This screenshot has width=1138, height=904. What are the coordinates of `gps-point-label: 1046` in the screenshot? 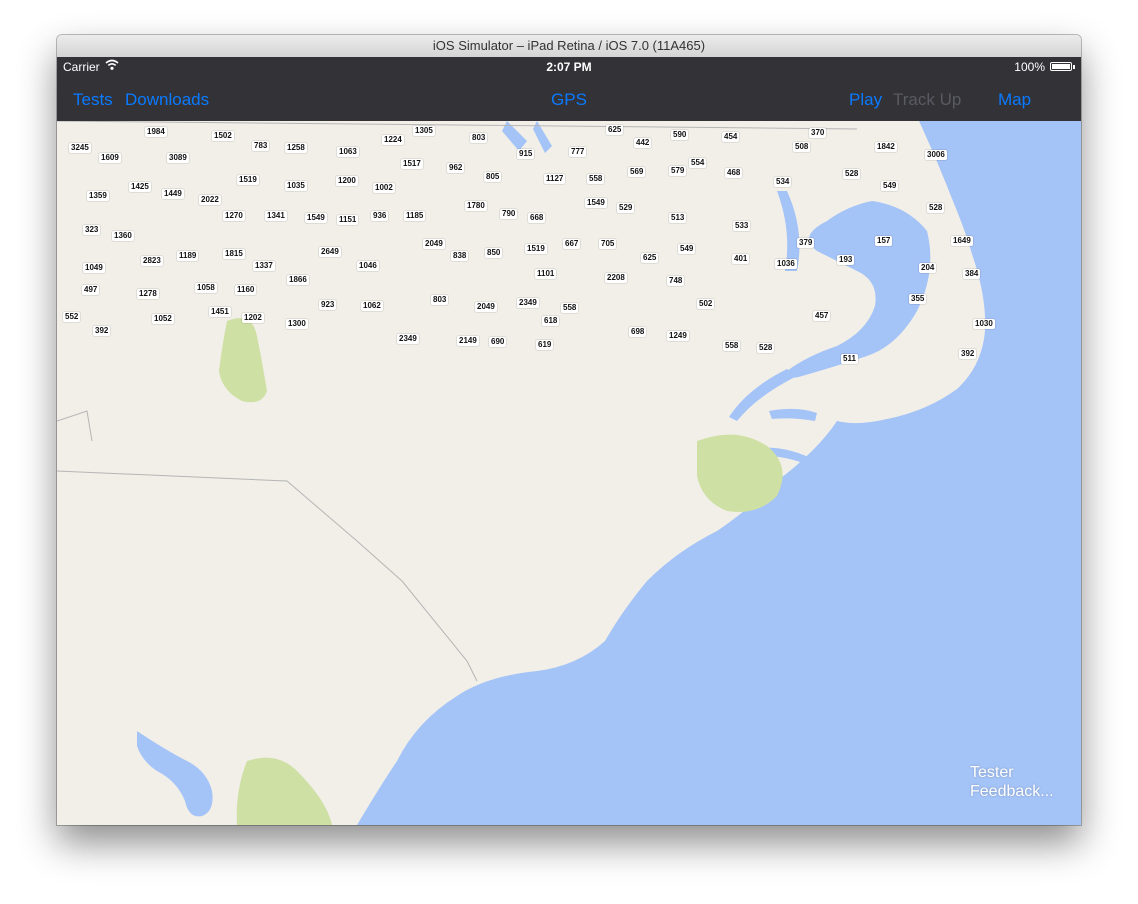 It's located at (368, 266).